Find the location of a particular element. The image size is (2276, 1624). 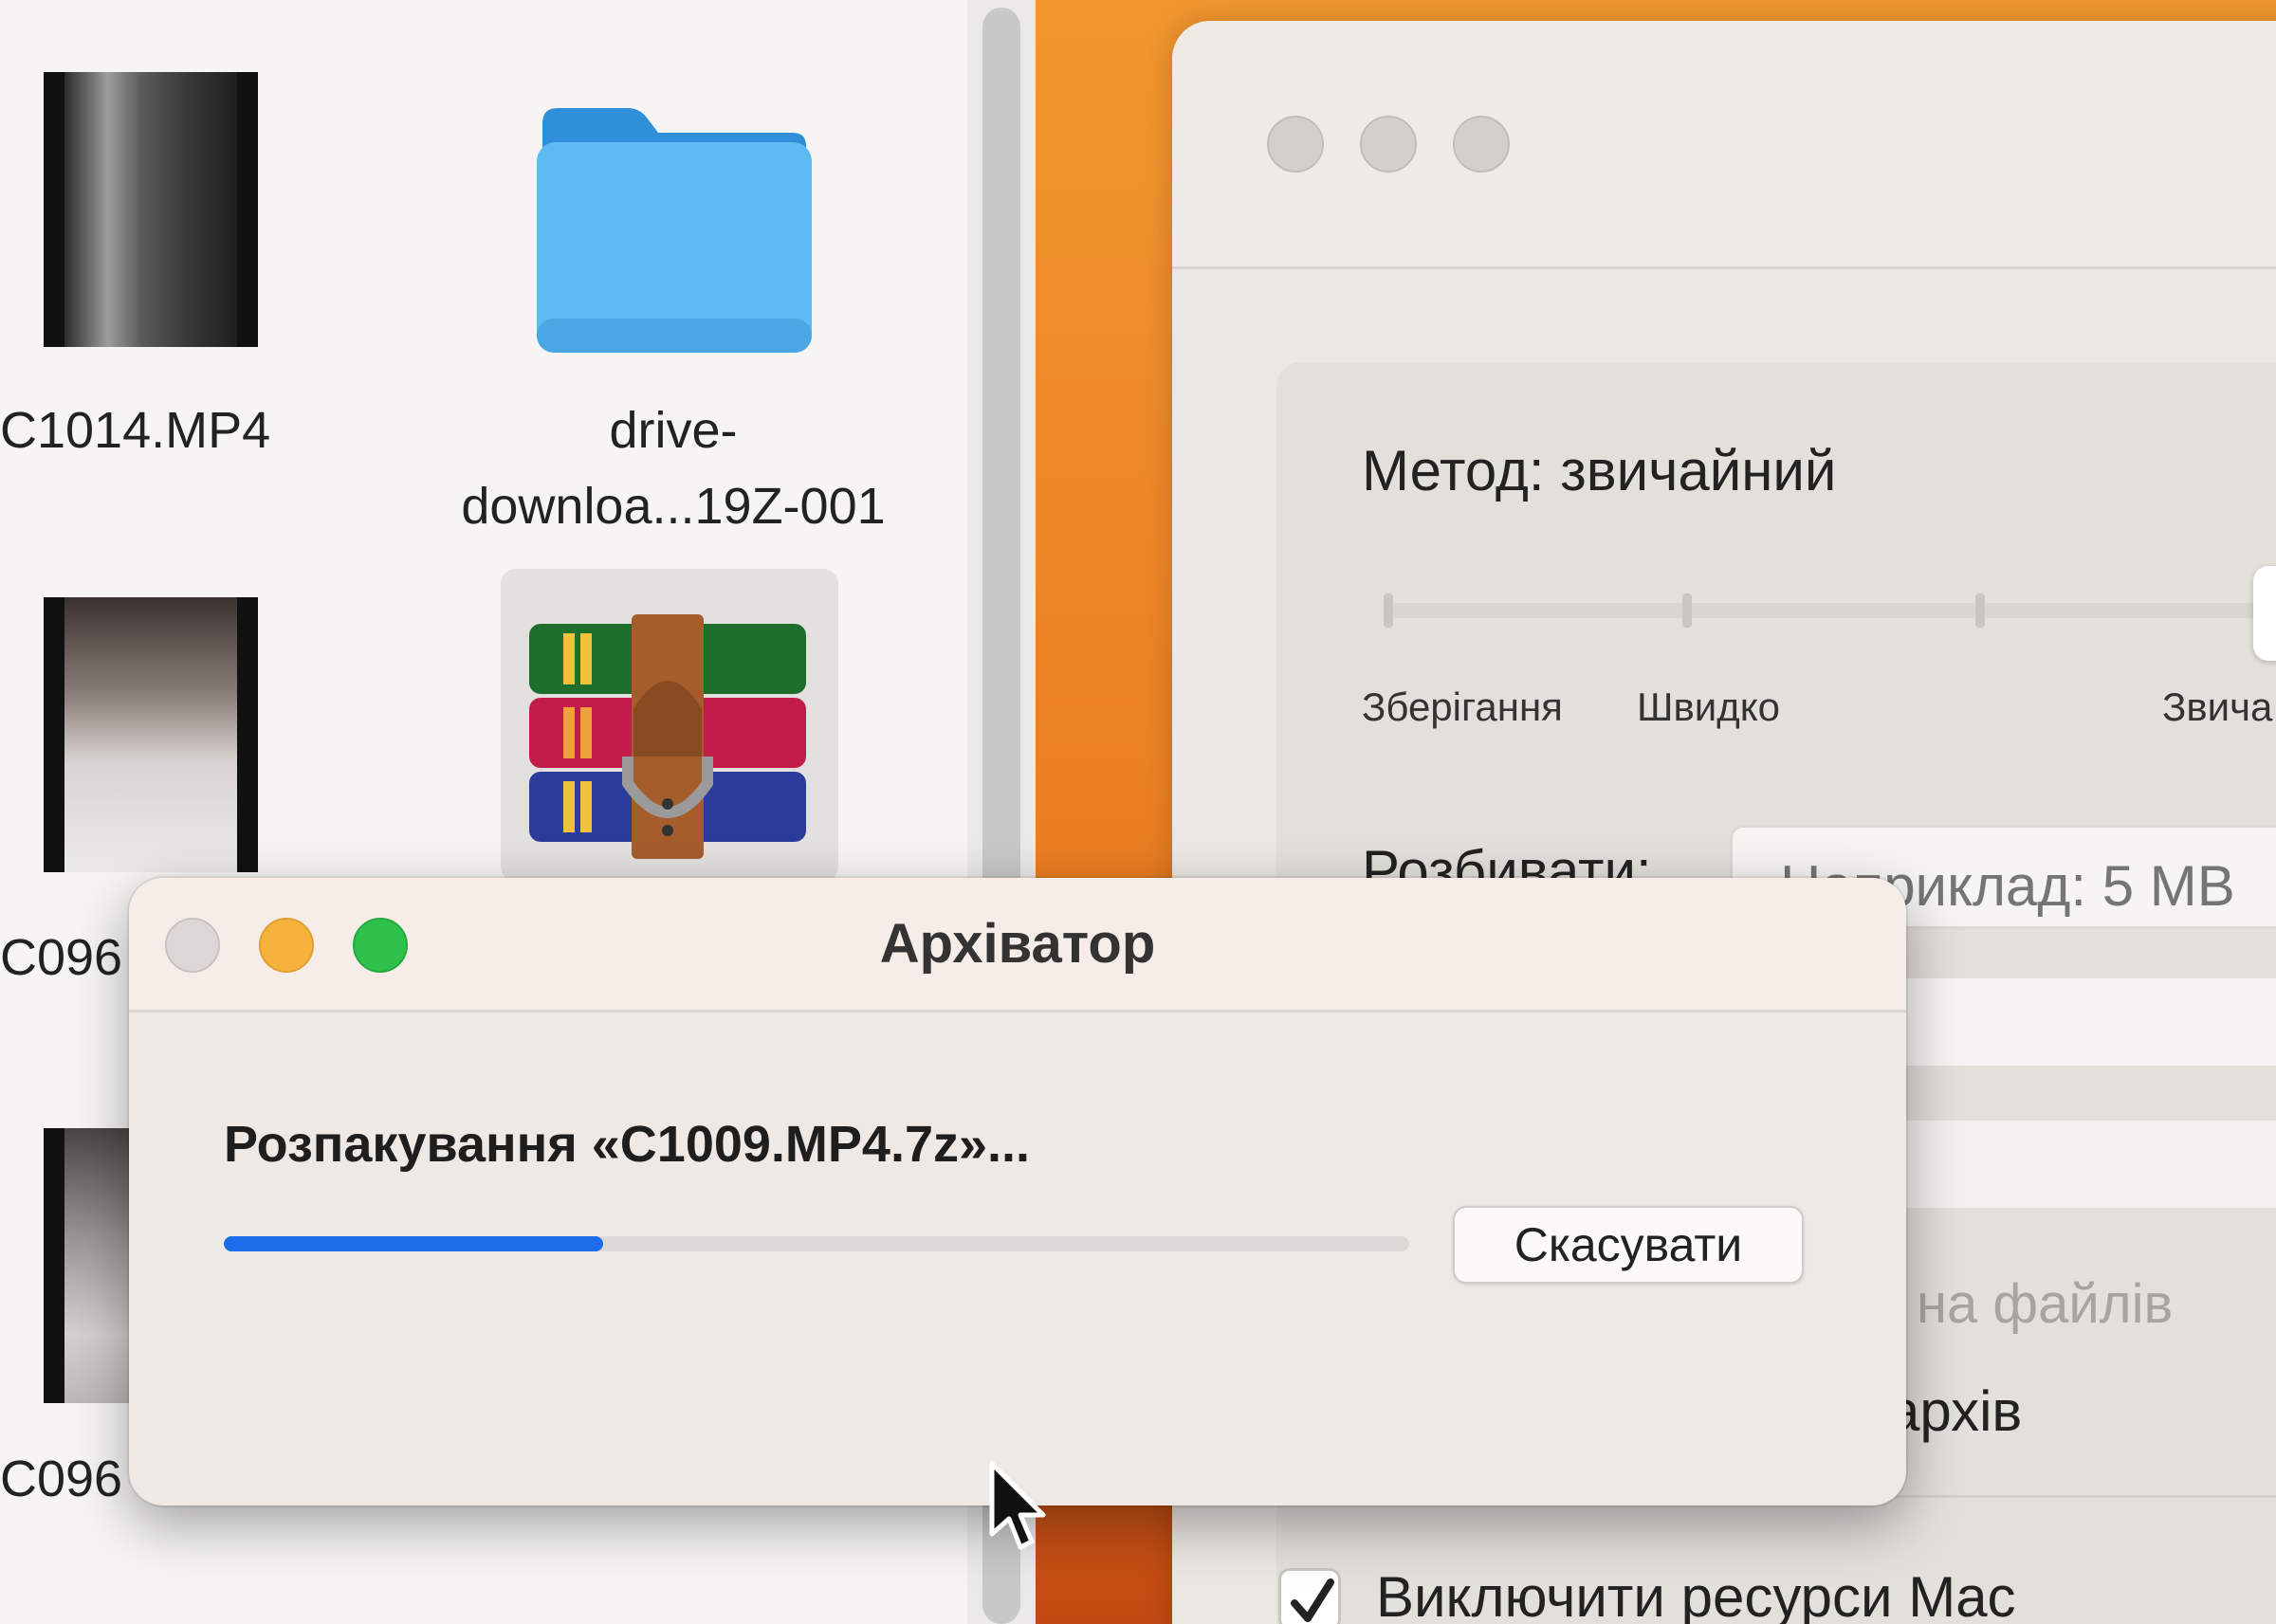

close-button is located at coordinates (1295, 144).